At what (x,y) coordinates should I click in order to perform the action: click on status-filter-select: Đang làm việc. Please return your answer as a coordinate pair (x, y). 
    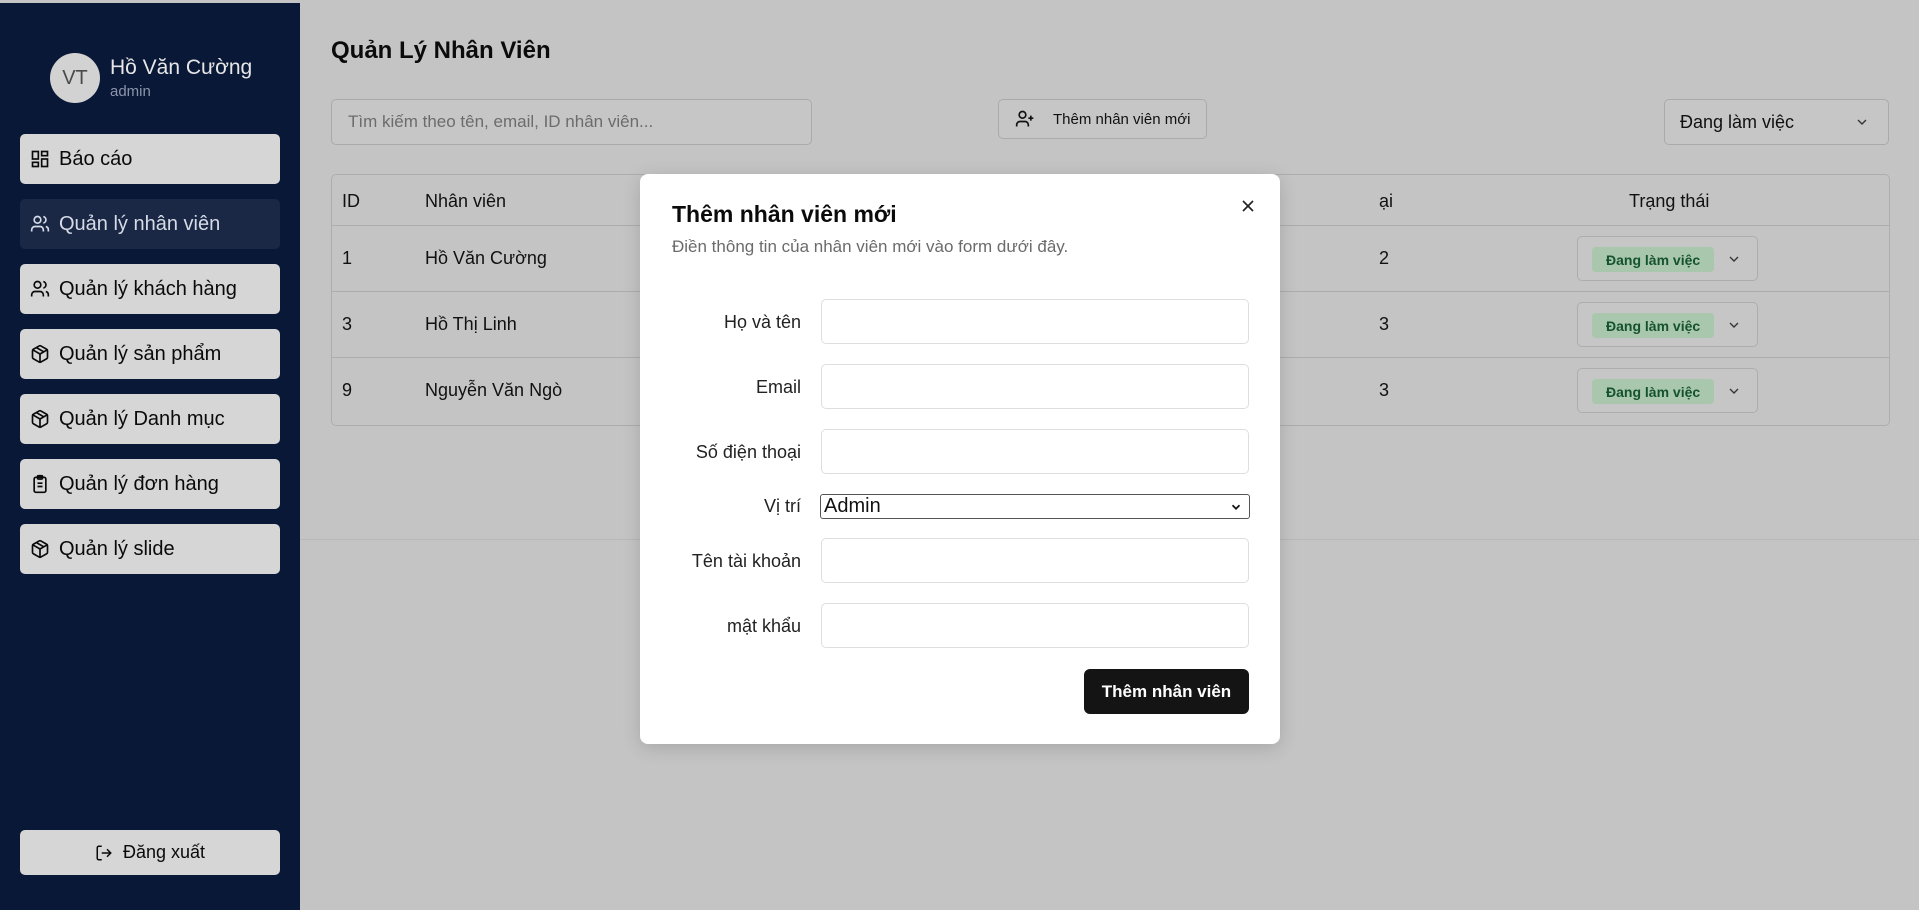
    Looking at the image, I should click on (1776, 122).